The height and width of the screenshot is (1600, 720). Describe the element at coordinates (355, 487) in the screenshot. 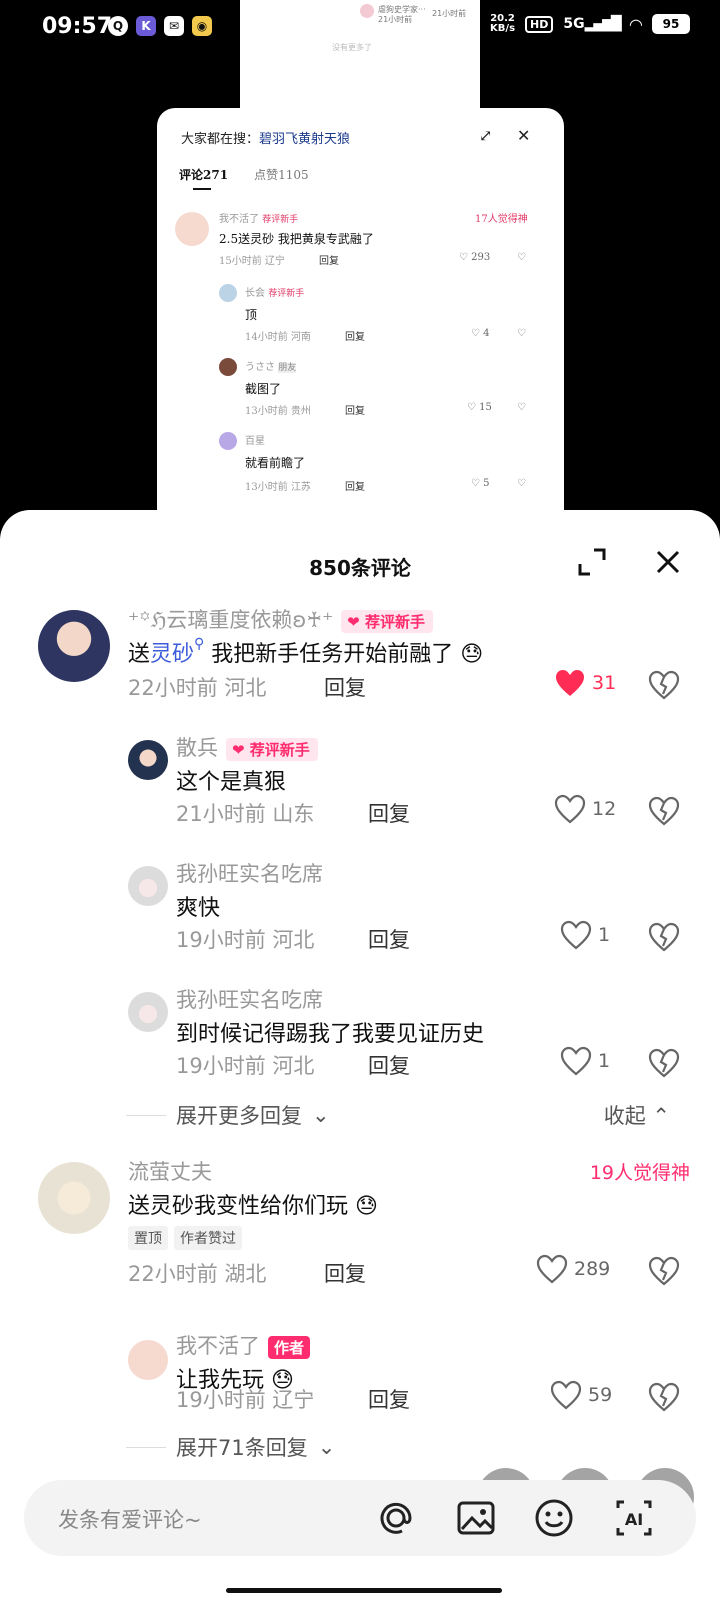

I see `bg-reply-3: 回复` at that location.